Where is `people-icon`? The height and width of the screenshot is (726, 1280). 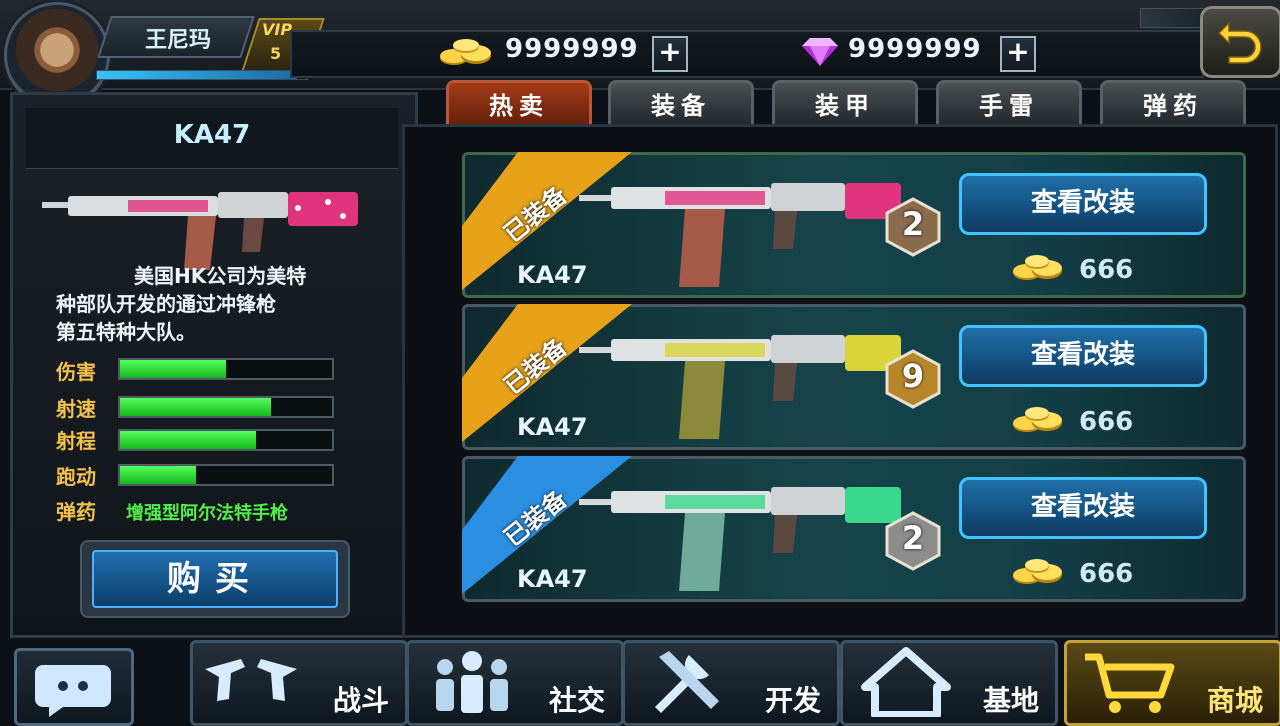
people-icon is located at coordinates (472, 682).